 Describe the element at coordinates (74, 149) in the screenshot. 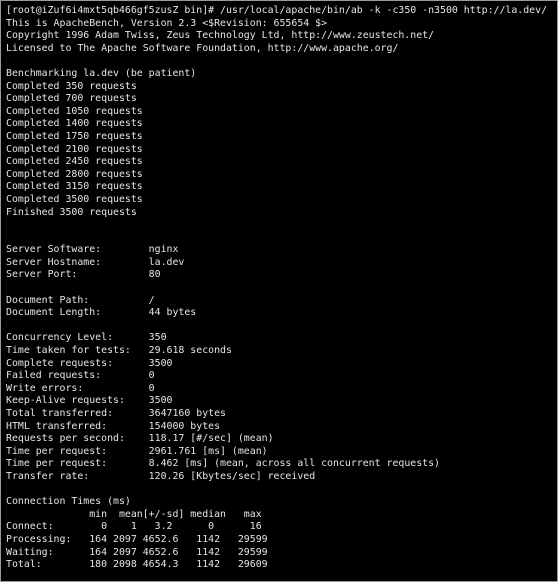

I see `terminal-line: Completed 2100 requests` at that location.